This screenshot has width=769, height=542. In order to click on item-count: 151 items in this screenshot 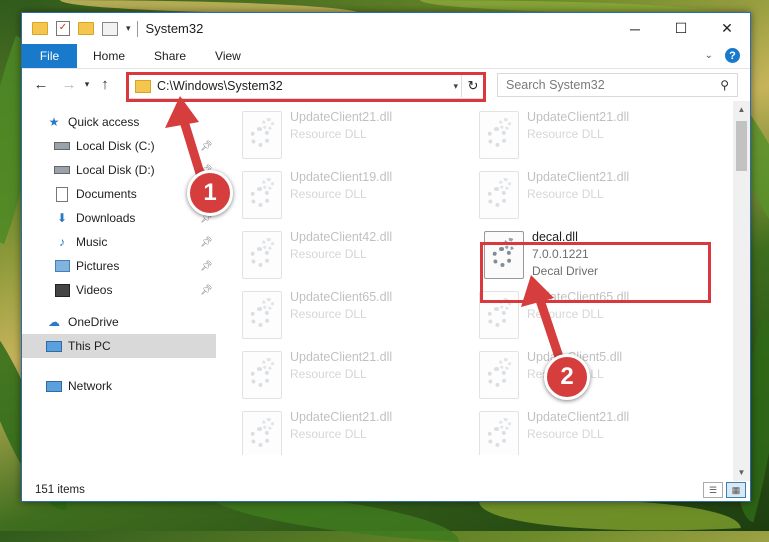, I will do `click(60, 490)`.